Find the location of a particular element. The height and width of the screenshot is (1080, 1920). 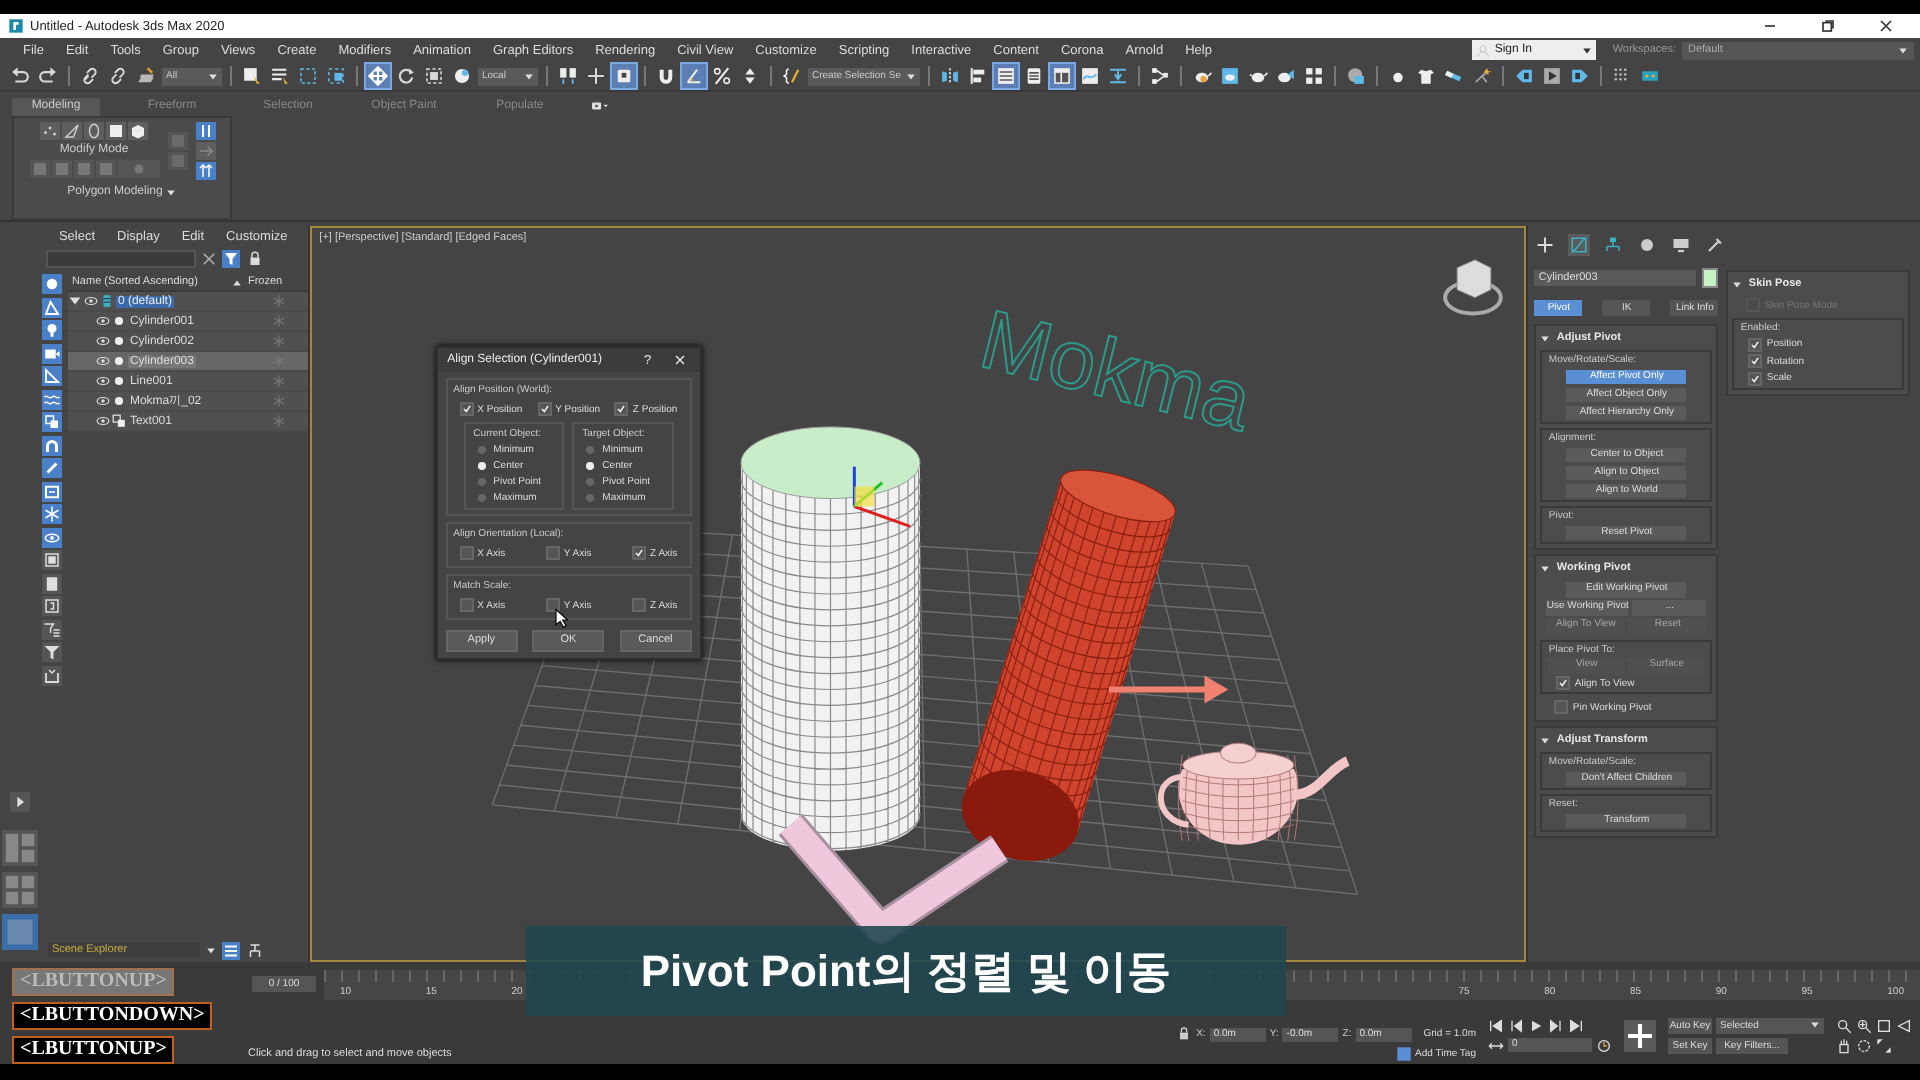

cursor-square-icon is located at coordinates (252, 76).